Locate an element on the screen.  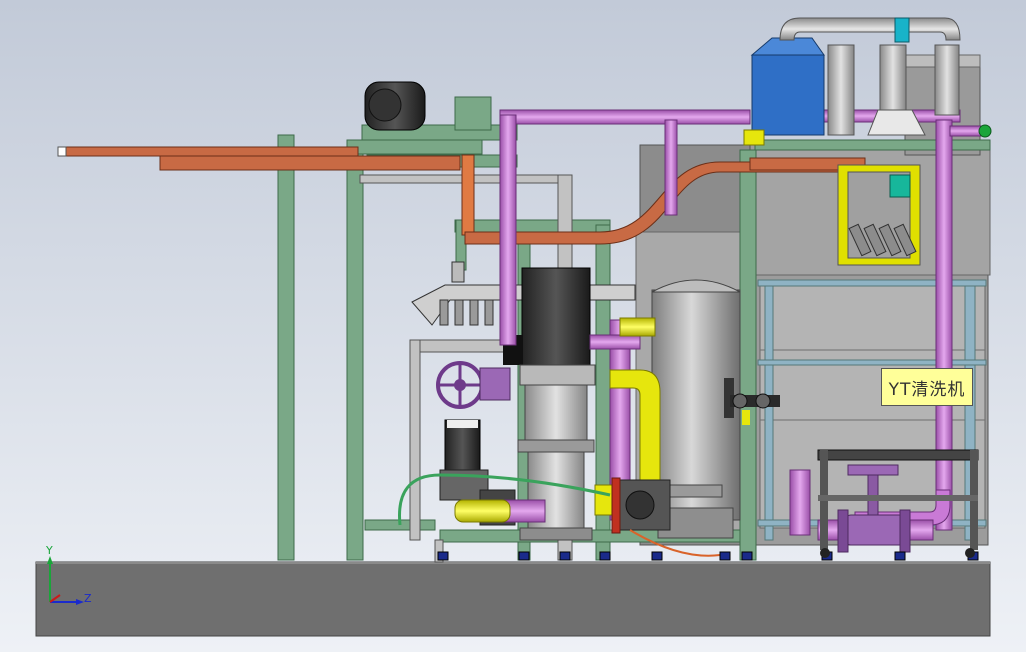
axis-y-label: Y is located at coordinates (49, 550).